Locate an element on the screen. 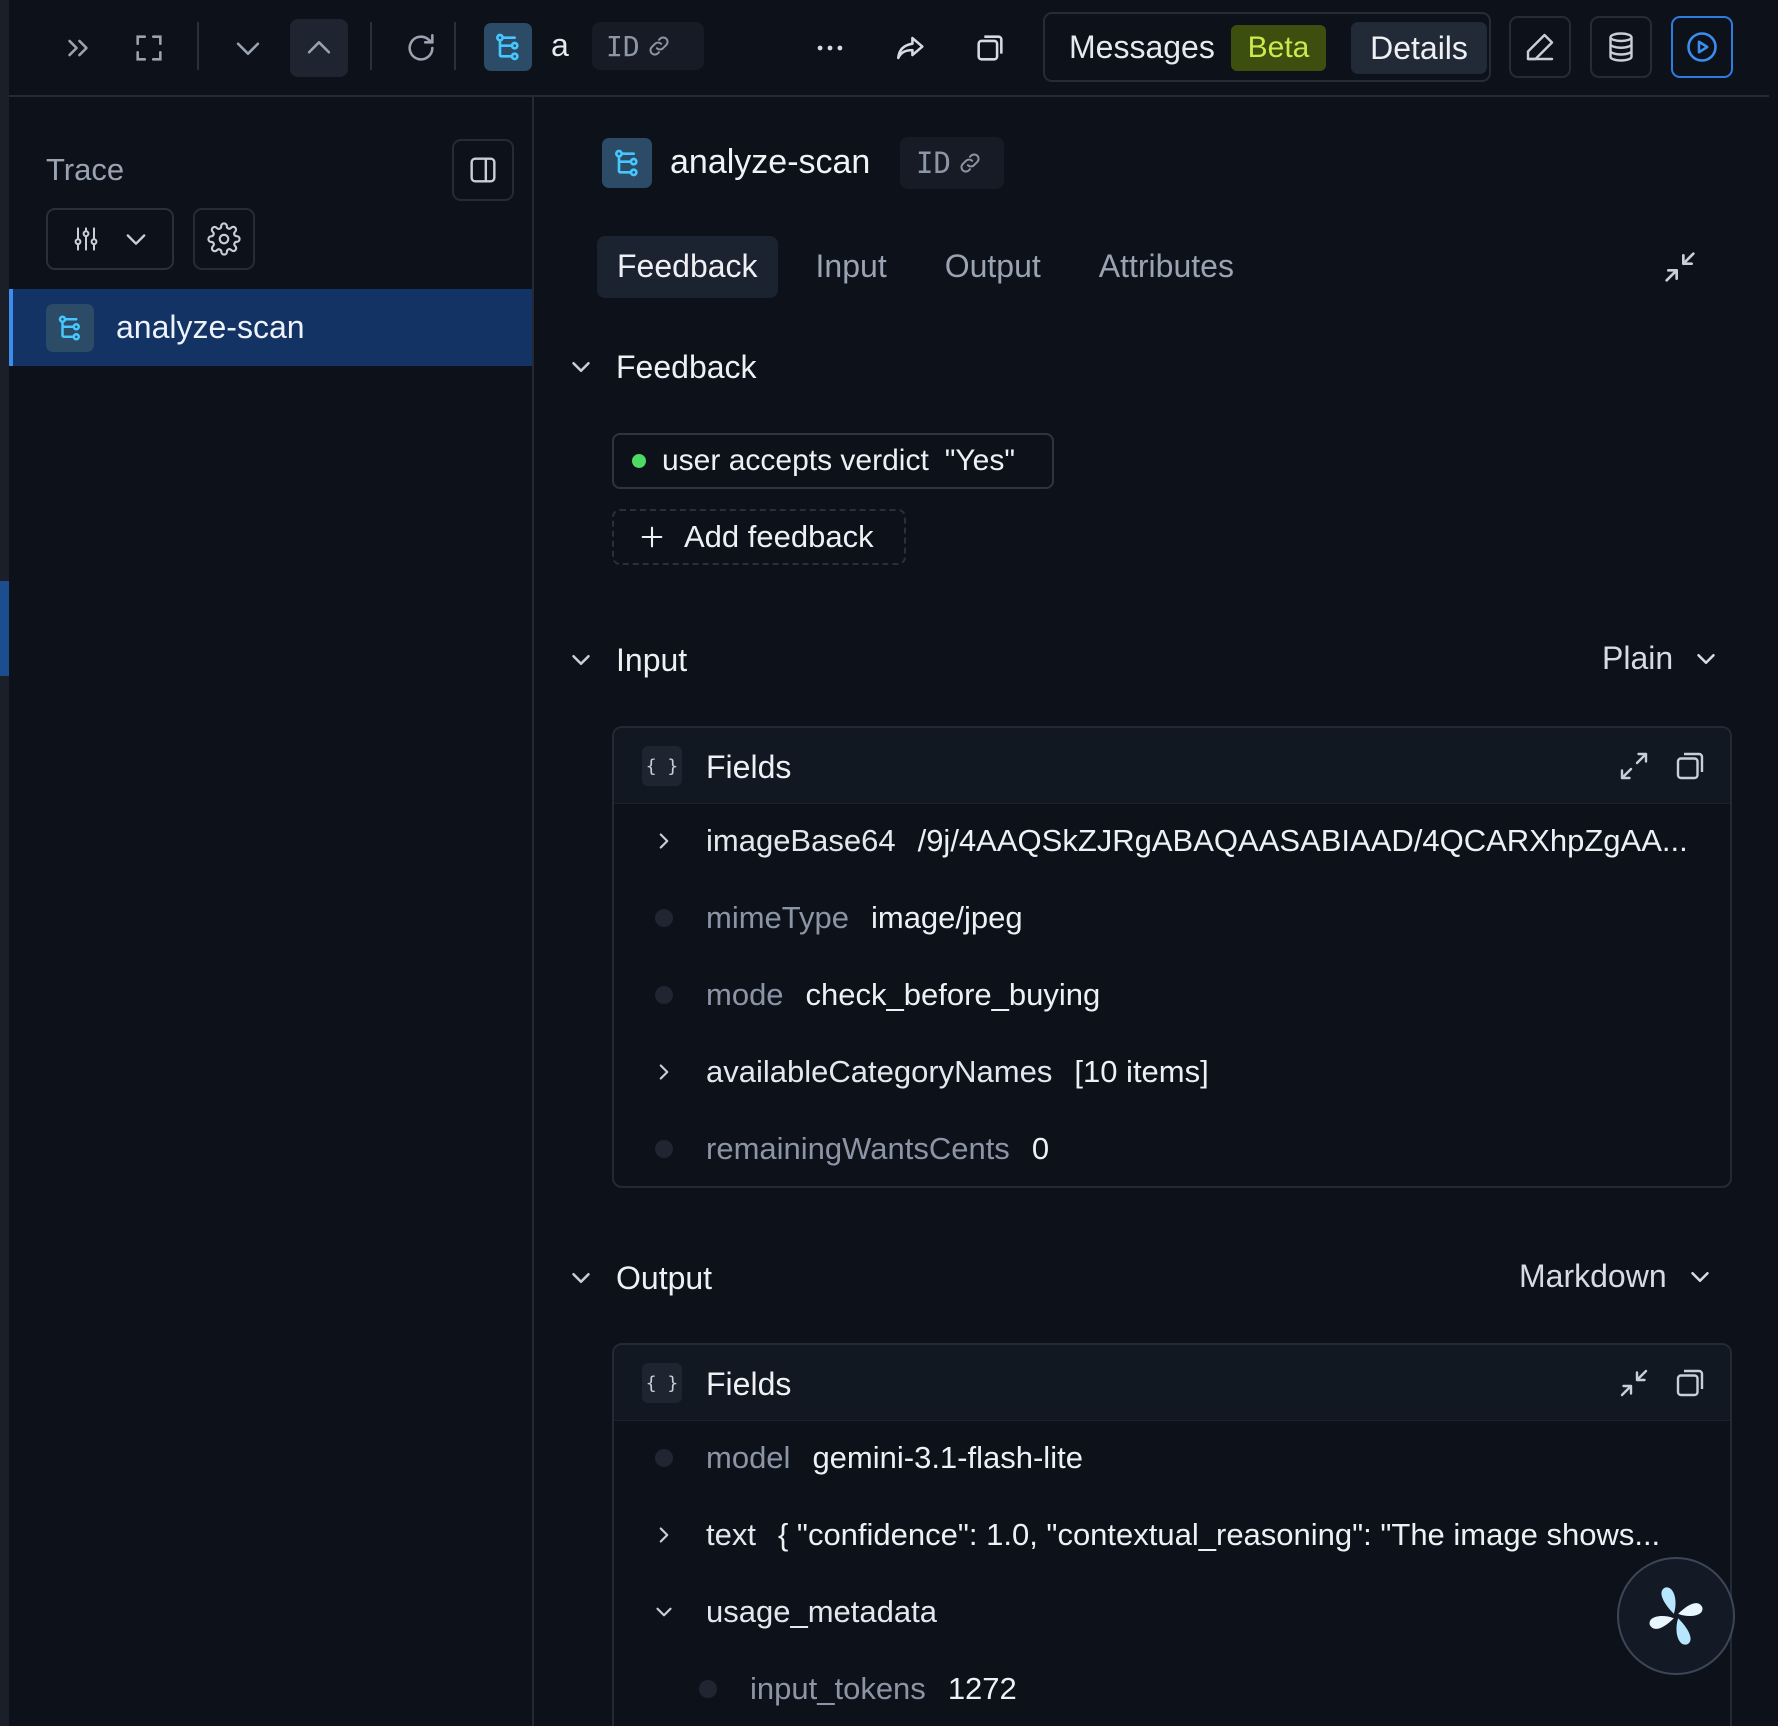  field-key: input_tokens is located at coordinates (838, 1688).